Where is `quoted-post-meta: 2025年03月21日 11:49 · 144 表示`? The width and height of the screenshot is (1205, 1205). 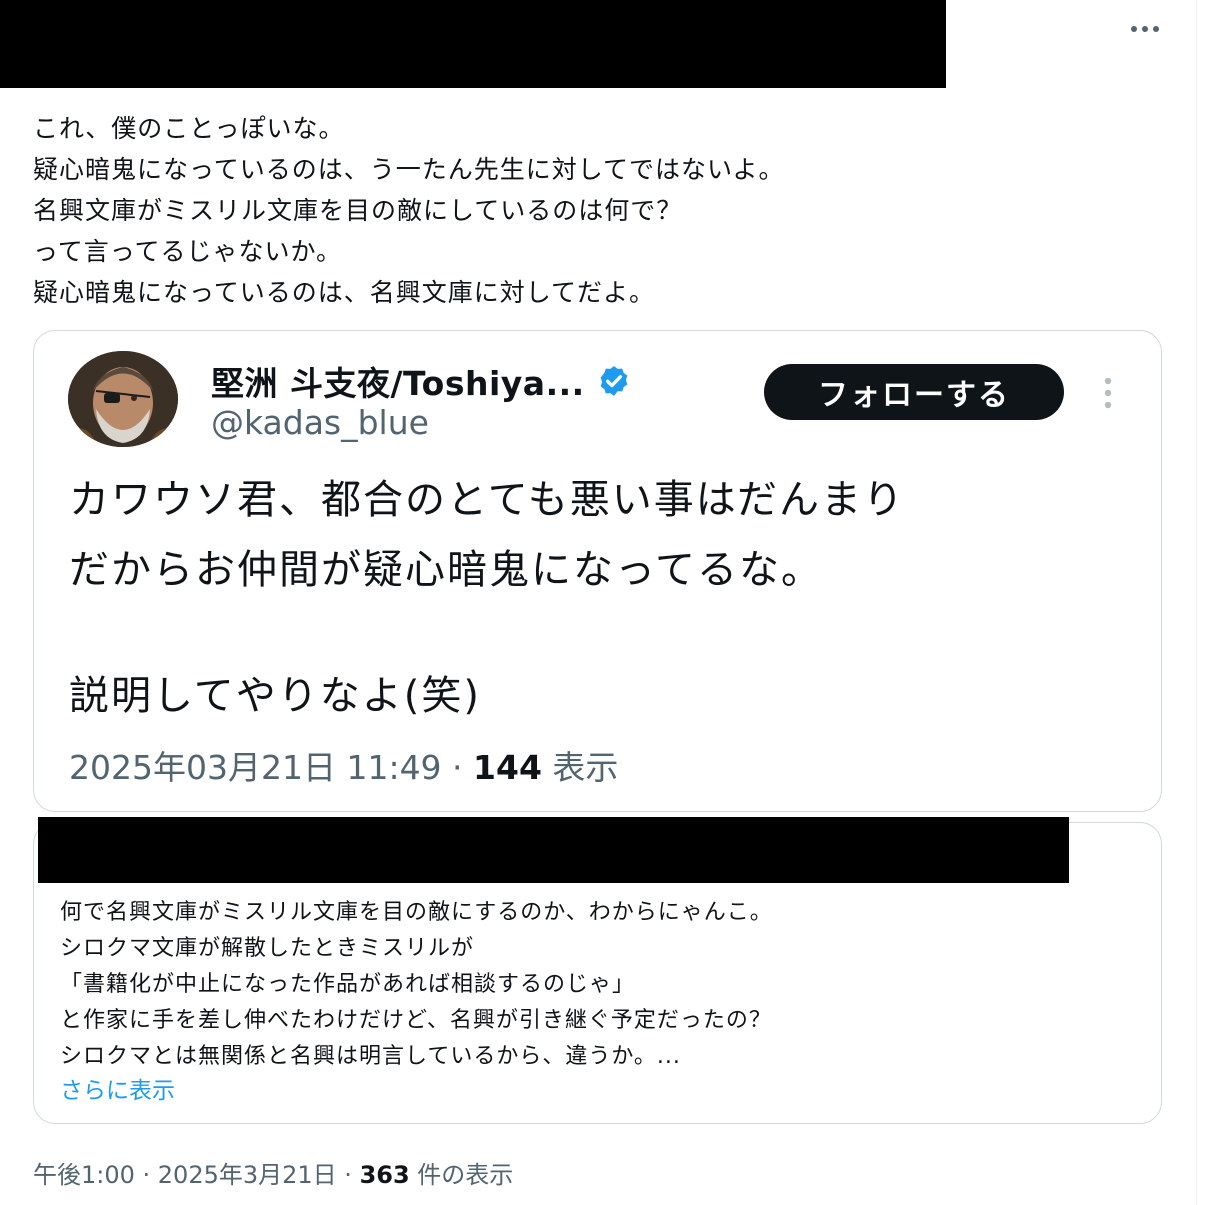
quoted-post-meta: 2025年03月21日 11:49 · 144 表示 is located at coordinates (343, 765).